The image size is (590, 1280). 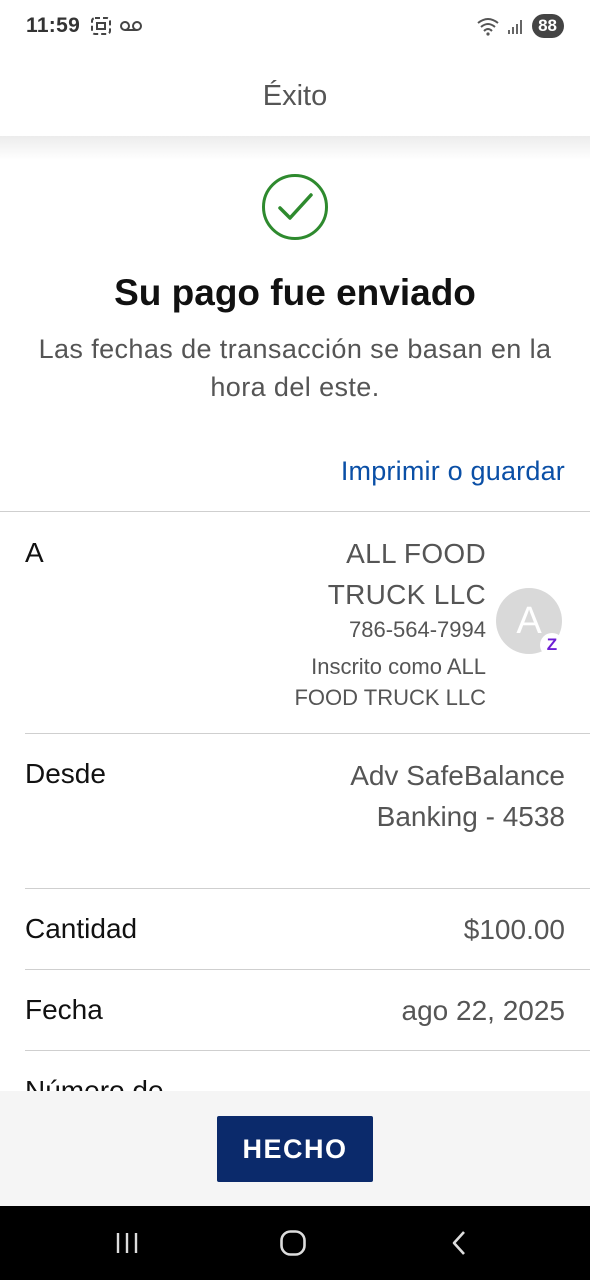 I want to click on header: Éxito, so click(x=295, y=96).